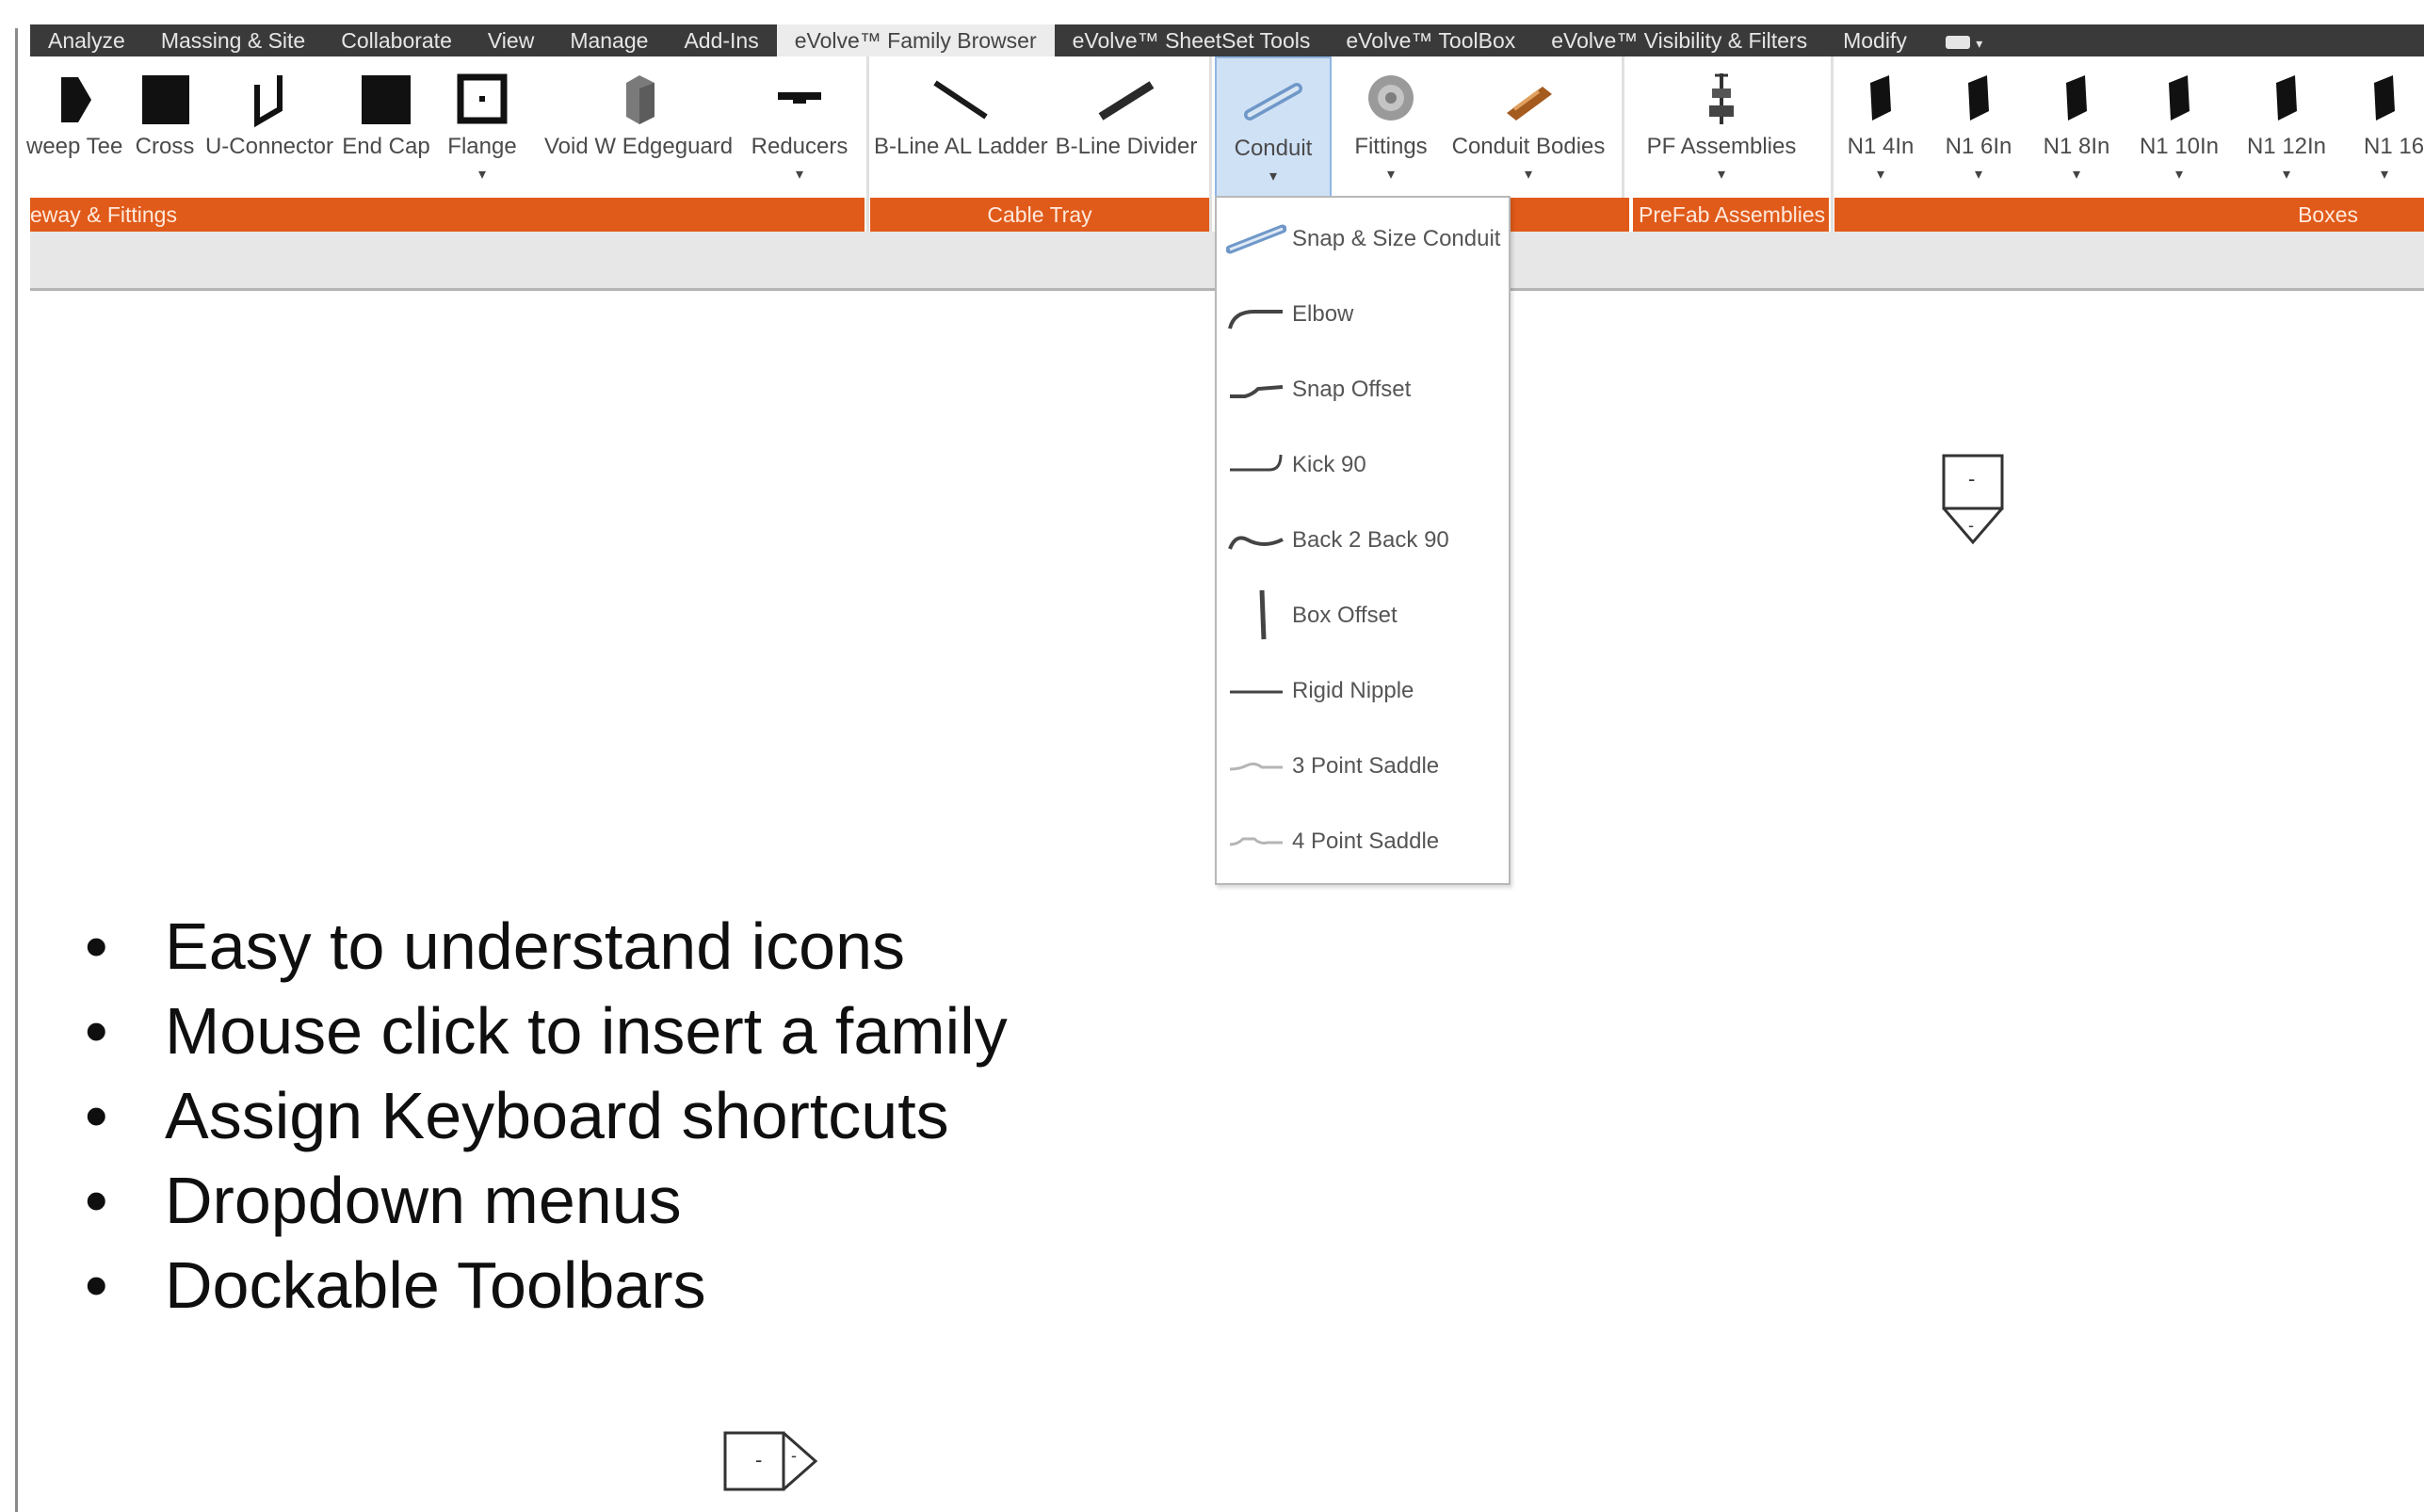 This screenshot has width=2424, height=1512. What do you see at coordinates (799, 146) in the screenshot?
I see `tool-label: Reducers` at bounding box center [799, 146].